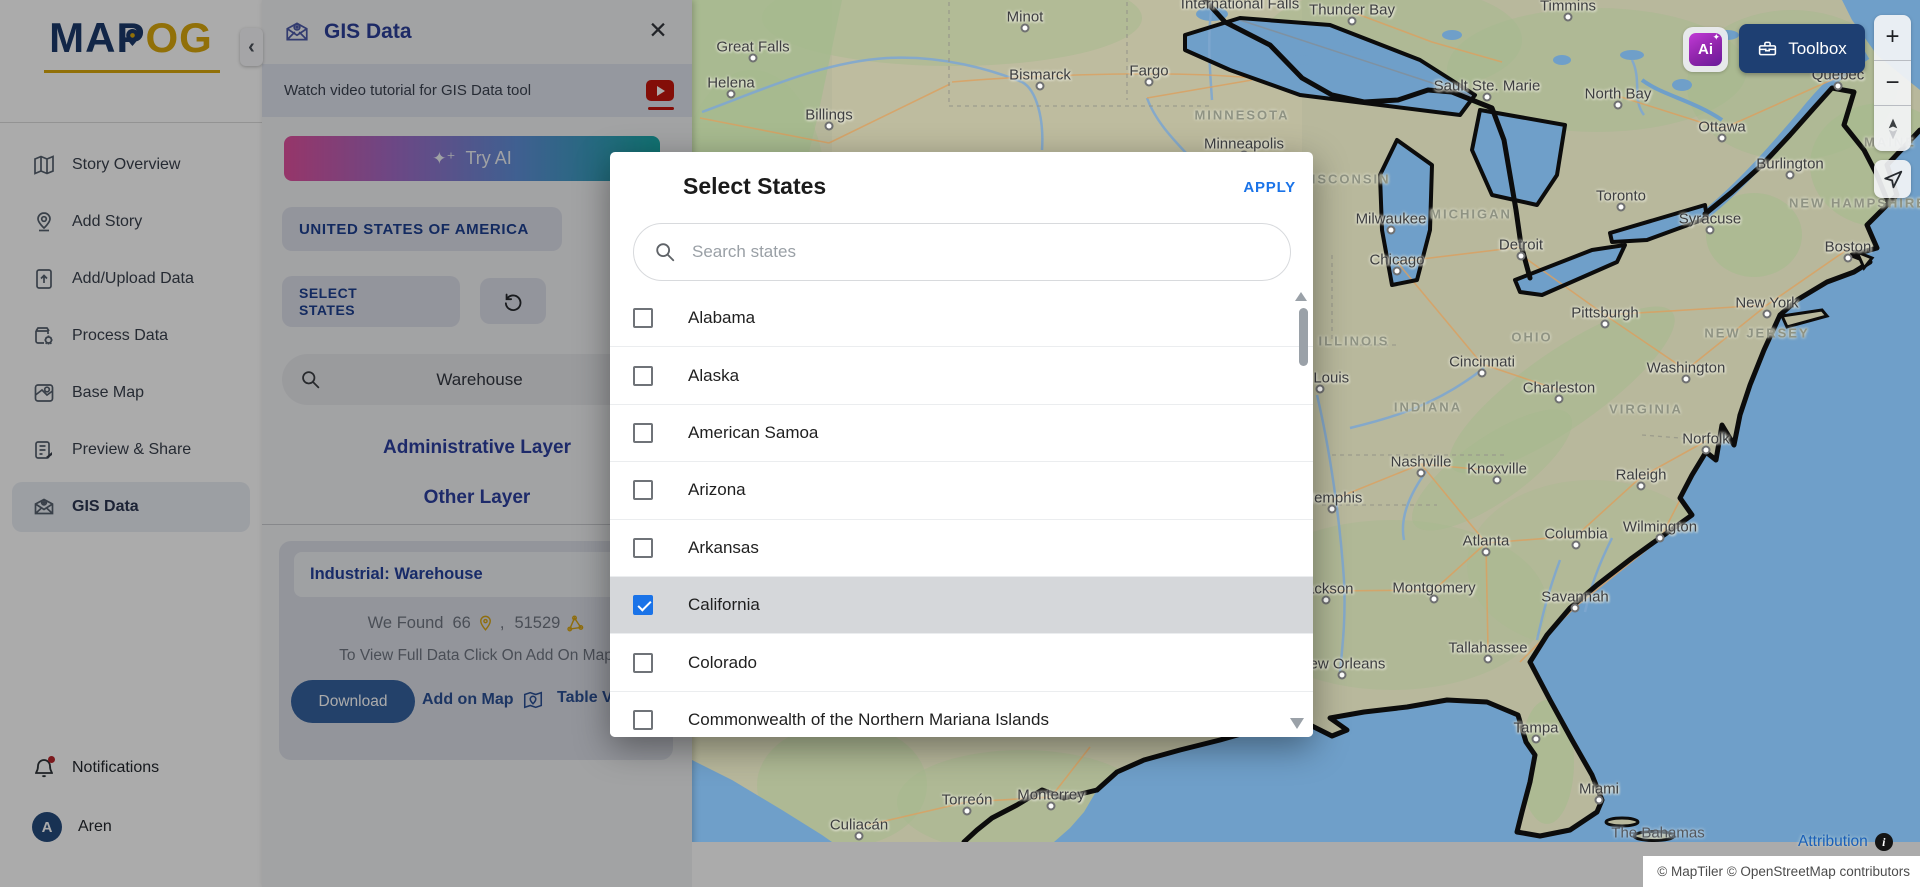 This screenshot has width=1920, height=887. I want to click on toolbox-button: Toolbox, so click(1802, 48).